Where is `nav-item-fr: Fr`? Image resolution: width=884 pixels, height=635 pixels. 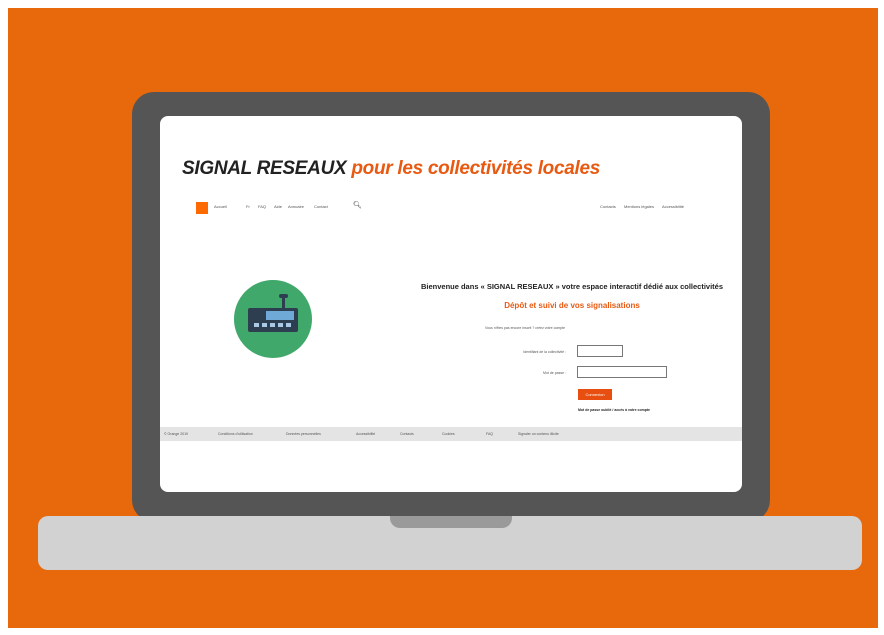 nav-item-fr: Fr is located at coordinates (248, 206).